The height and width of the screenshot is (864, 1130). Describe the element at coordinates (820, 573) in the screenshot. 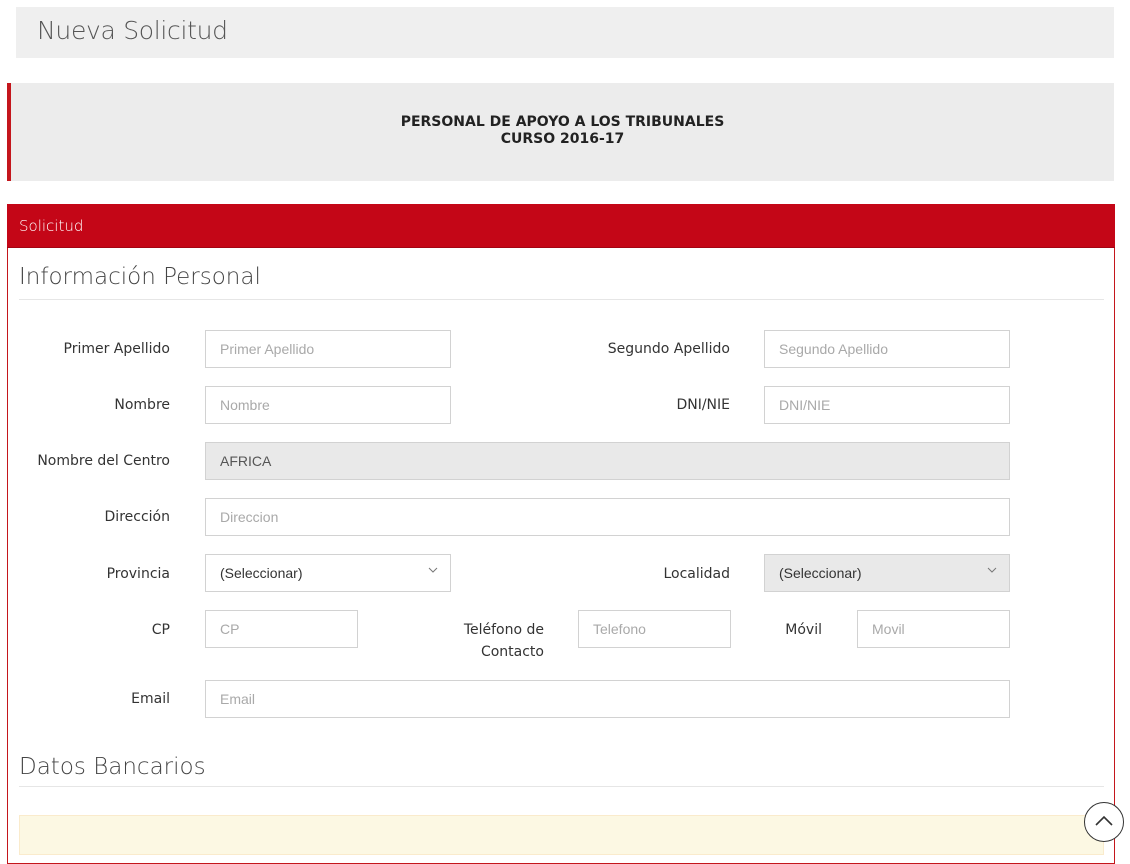

I see `localidad-selected: (Seleccionar)` at that location.